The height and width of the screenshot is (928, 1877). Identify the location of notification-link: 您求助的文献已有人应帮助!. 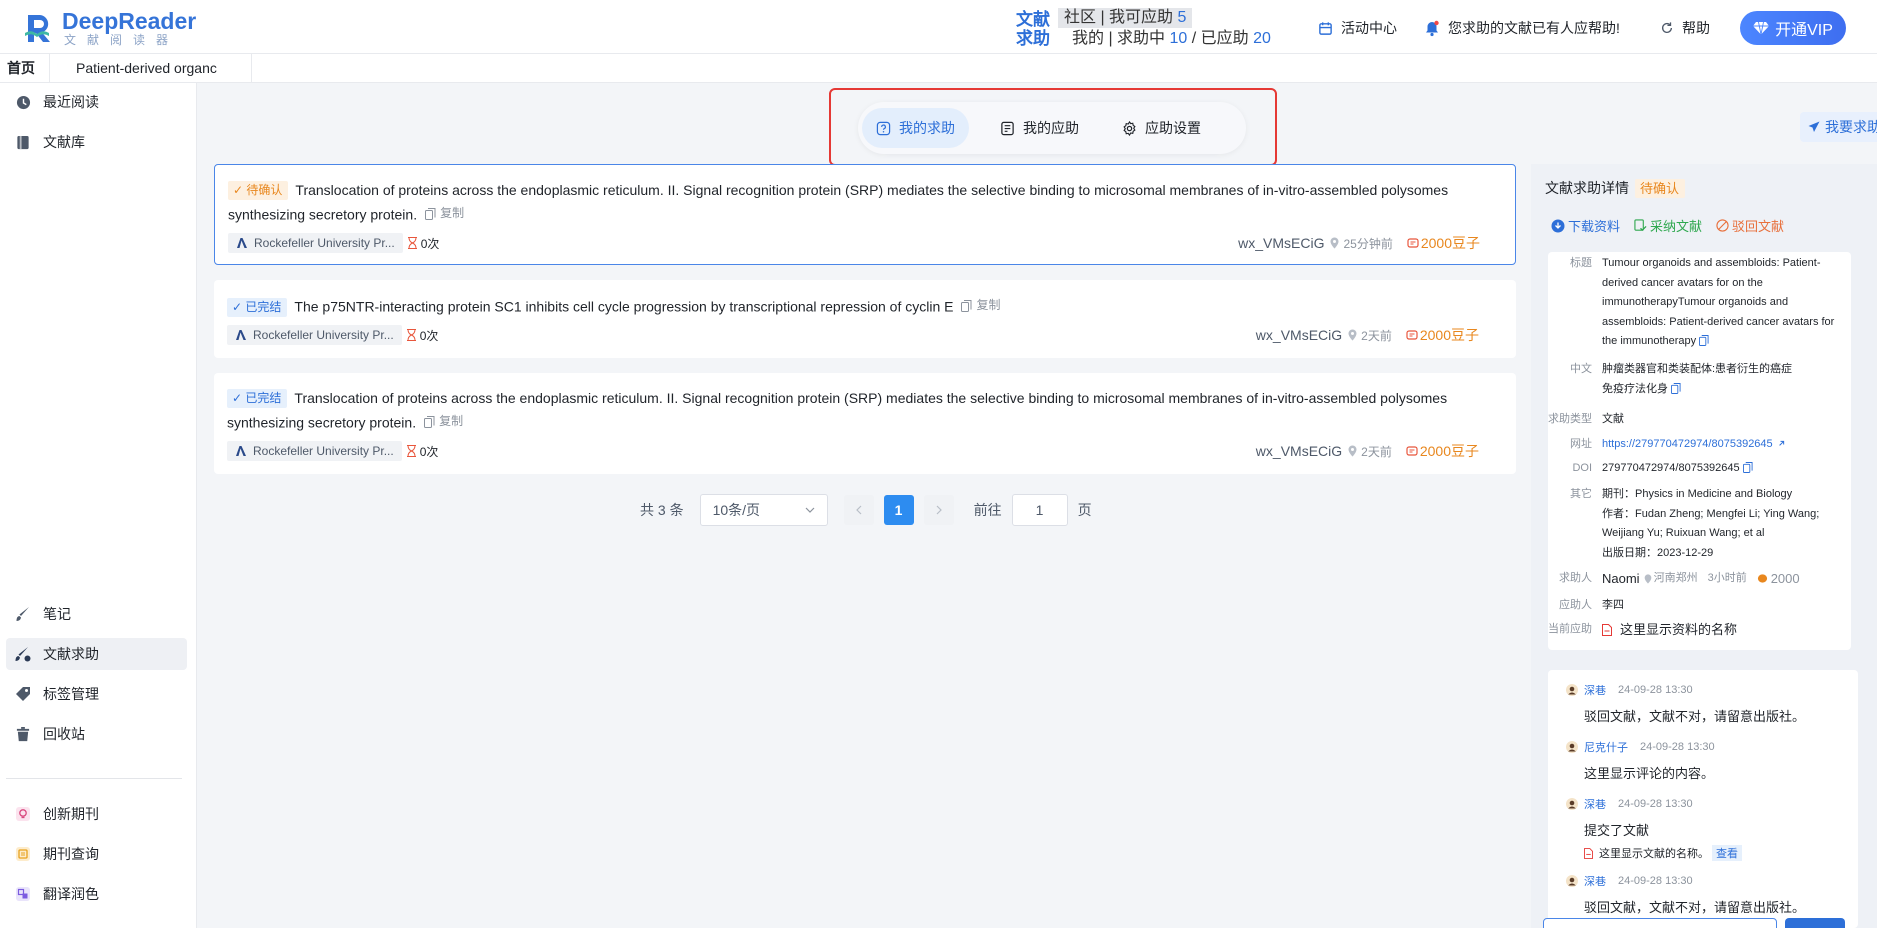
(1522, 28).